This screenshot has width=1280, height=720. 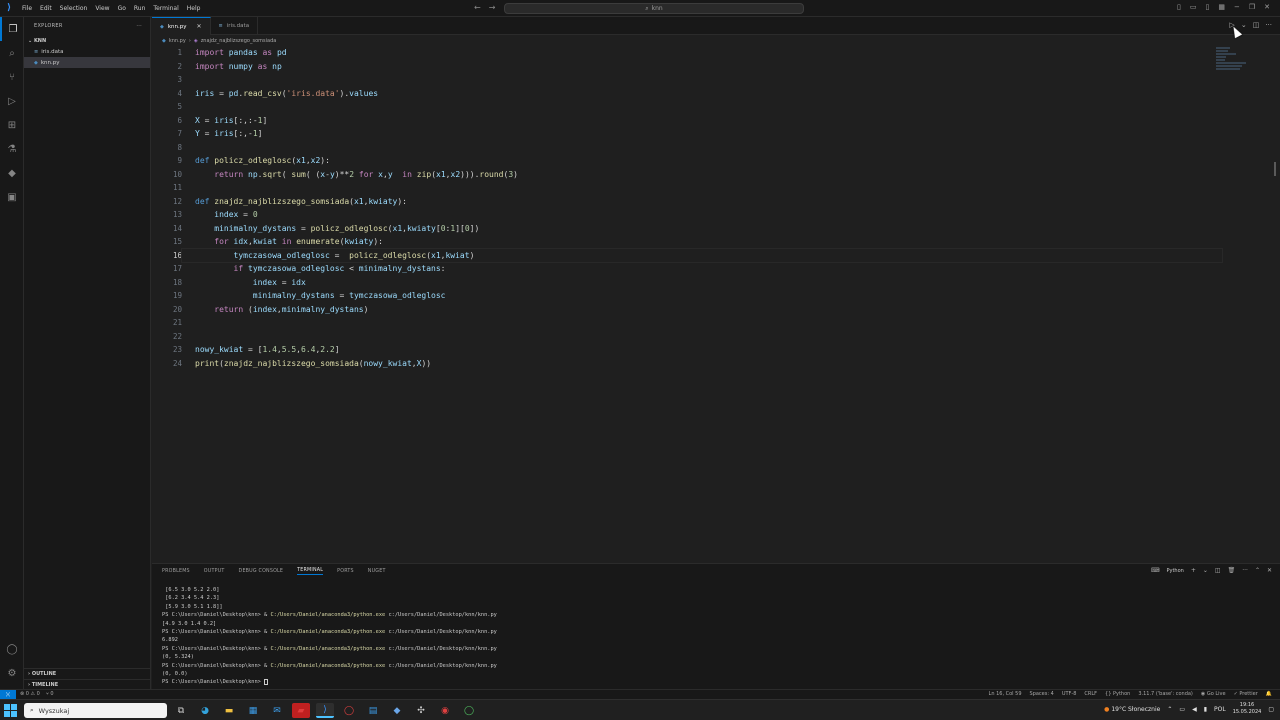 What do you see at coordinates (12, 29) in the screenshot?
I see `explorer-icon: ❐` at bounding box center [12, 29].